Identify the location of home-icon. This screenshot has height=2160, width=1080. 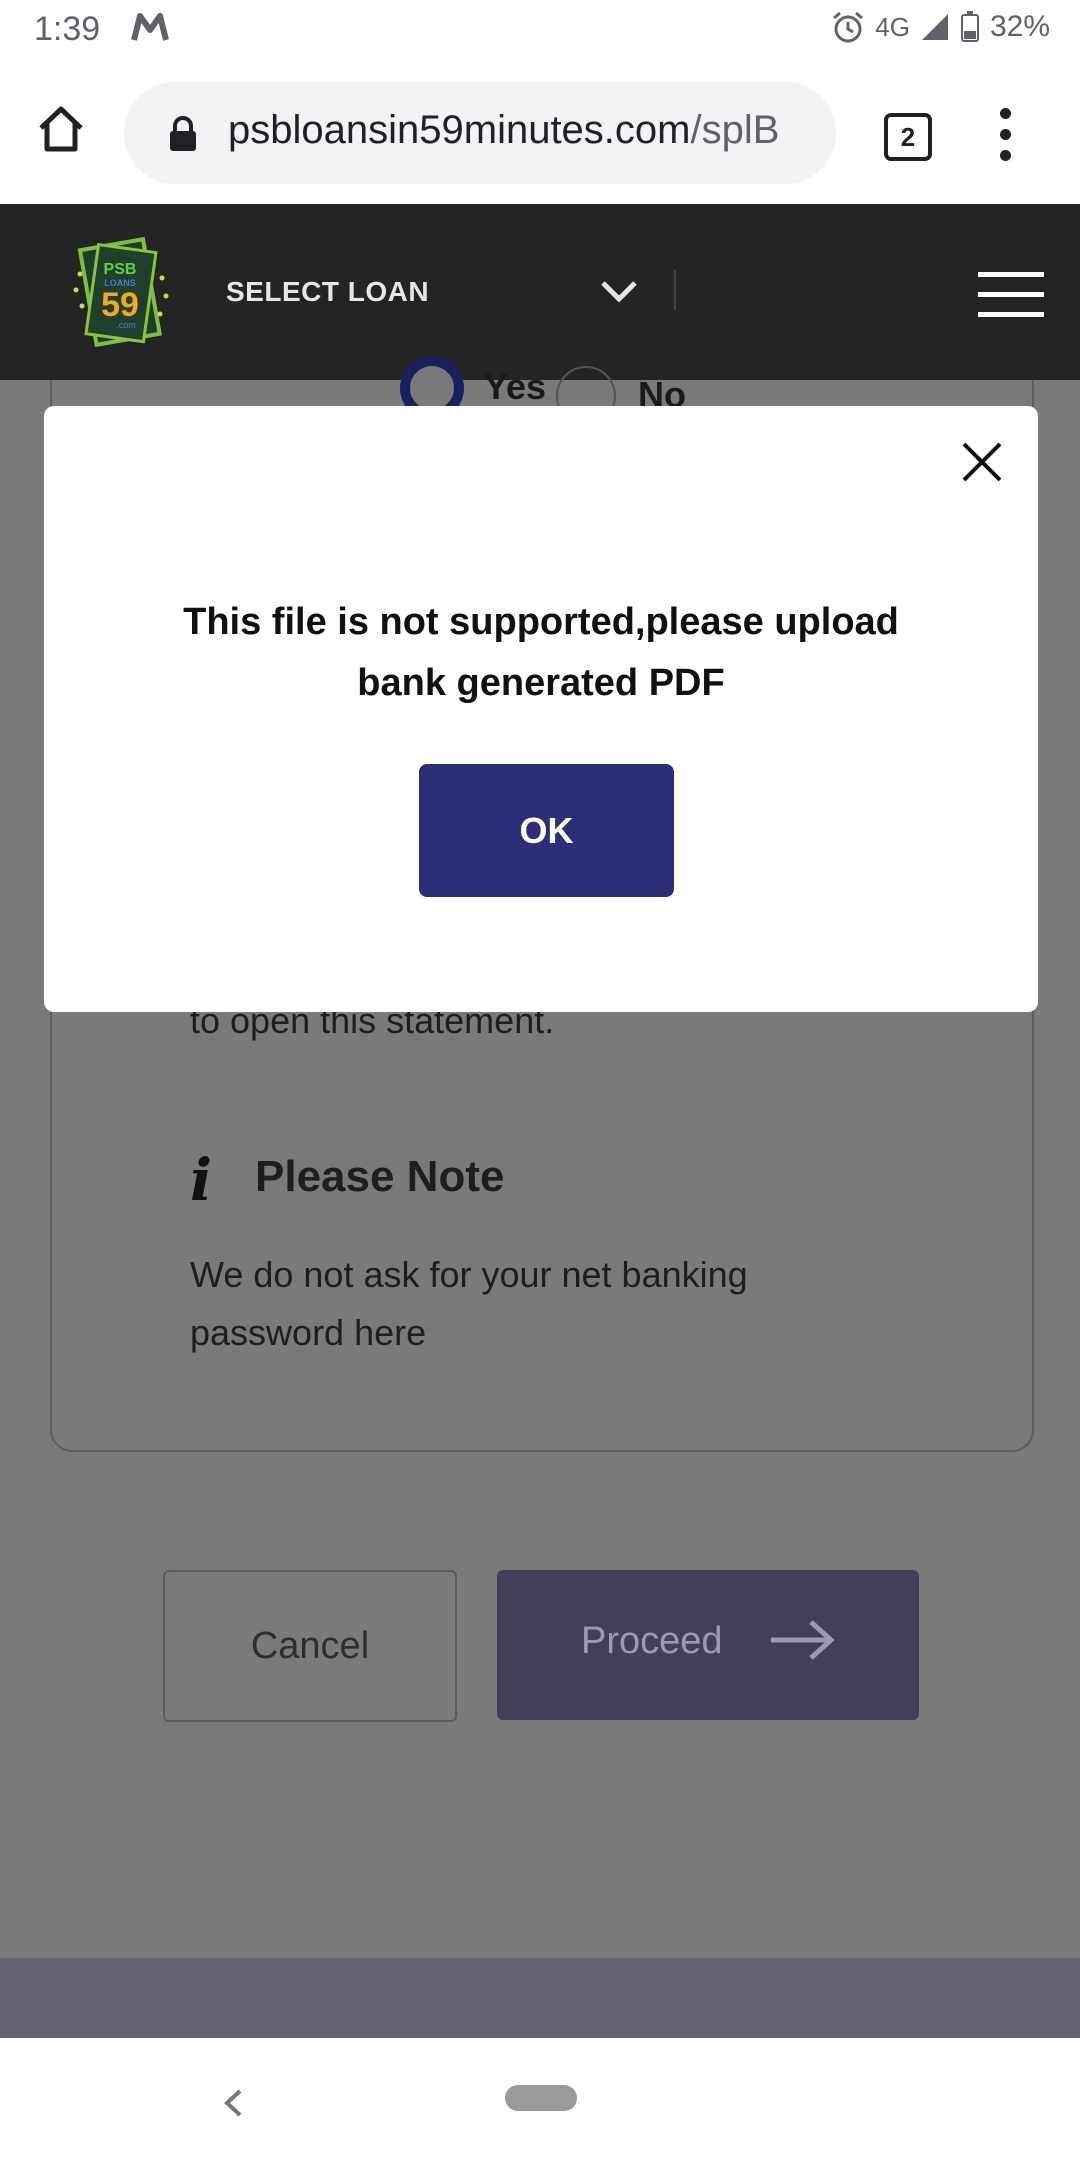
(61, 129).